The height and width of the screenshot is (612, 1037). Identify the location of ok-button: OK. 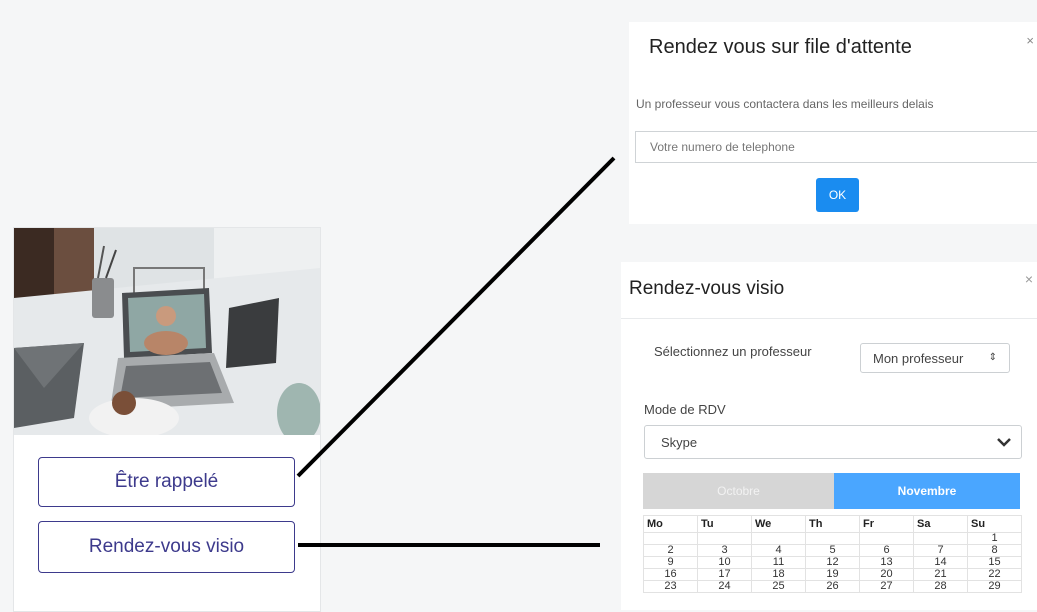
(837, 195).